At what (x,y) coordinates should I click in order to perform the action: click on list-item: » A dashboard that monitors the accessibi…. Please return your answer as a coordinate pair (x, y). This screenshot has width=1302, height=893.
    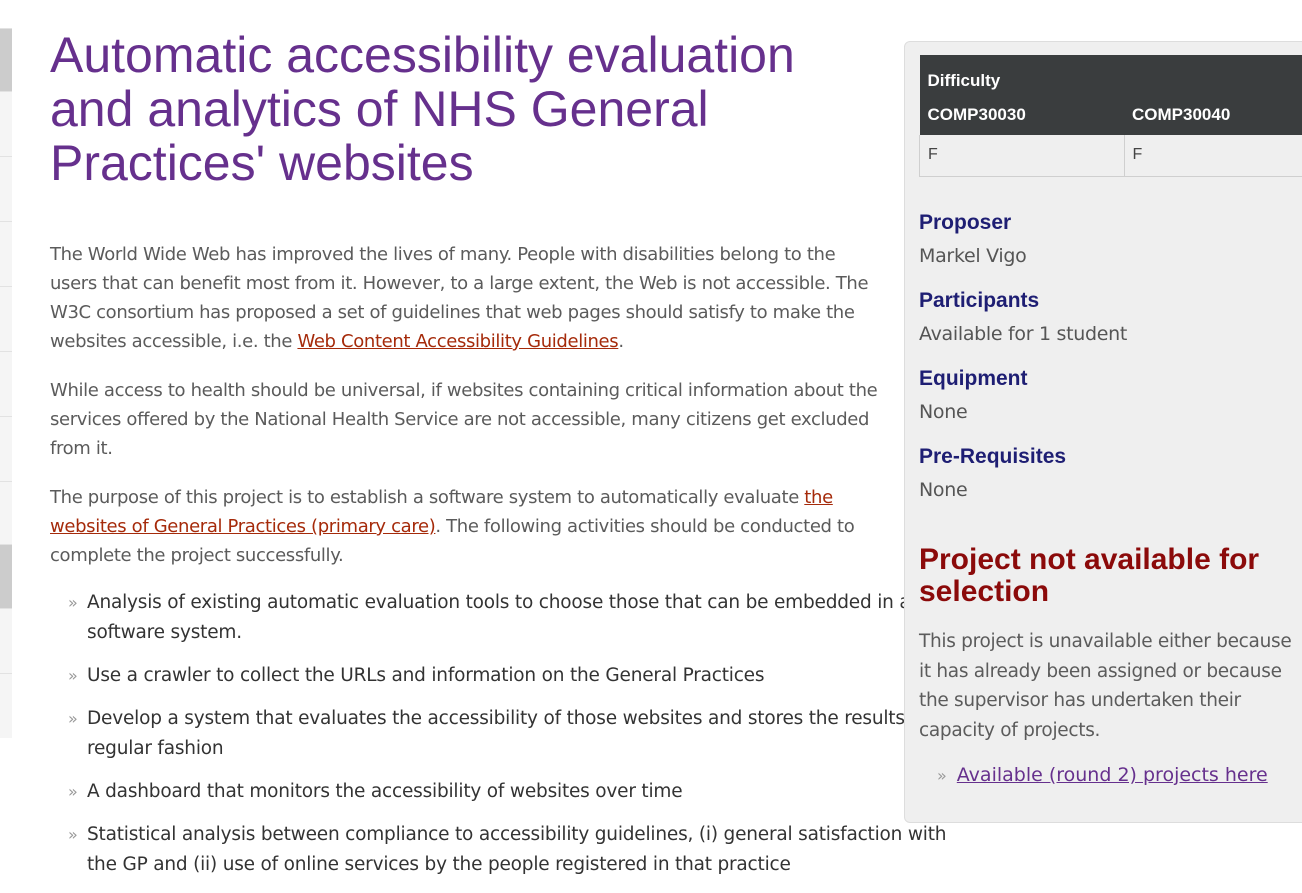
    Looking at the image, I should click on (518, 792).